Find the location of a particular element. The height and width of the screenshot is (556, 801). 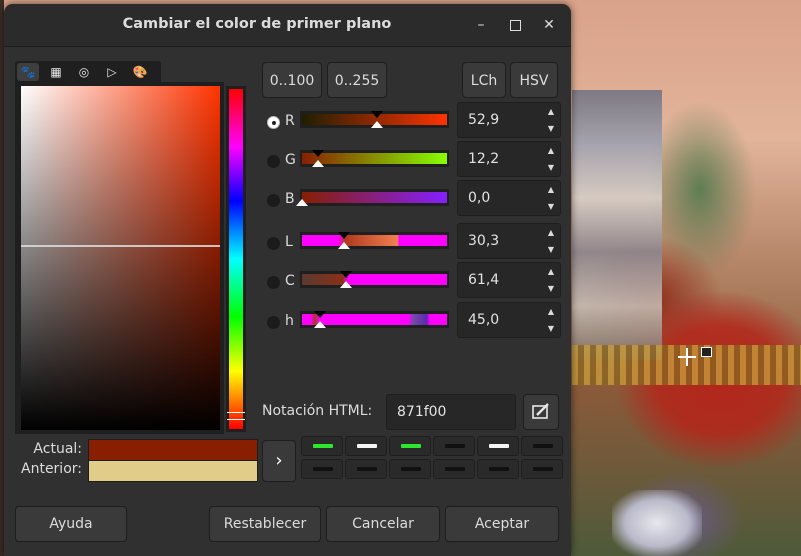

palette-selector-icon: 🎨 is located at coordinates (140, 72).